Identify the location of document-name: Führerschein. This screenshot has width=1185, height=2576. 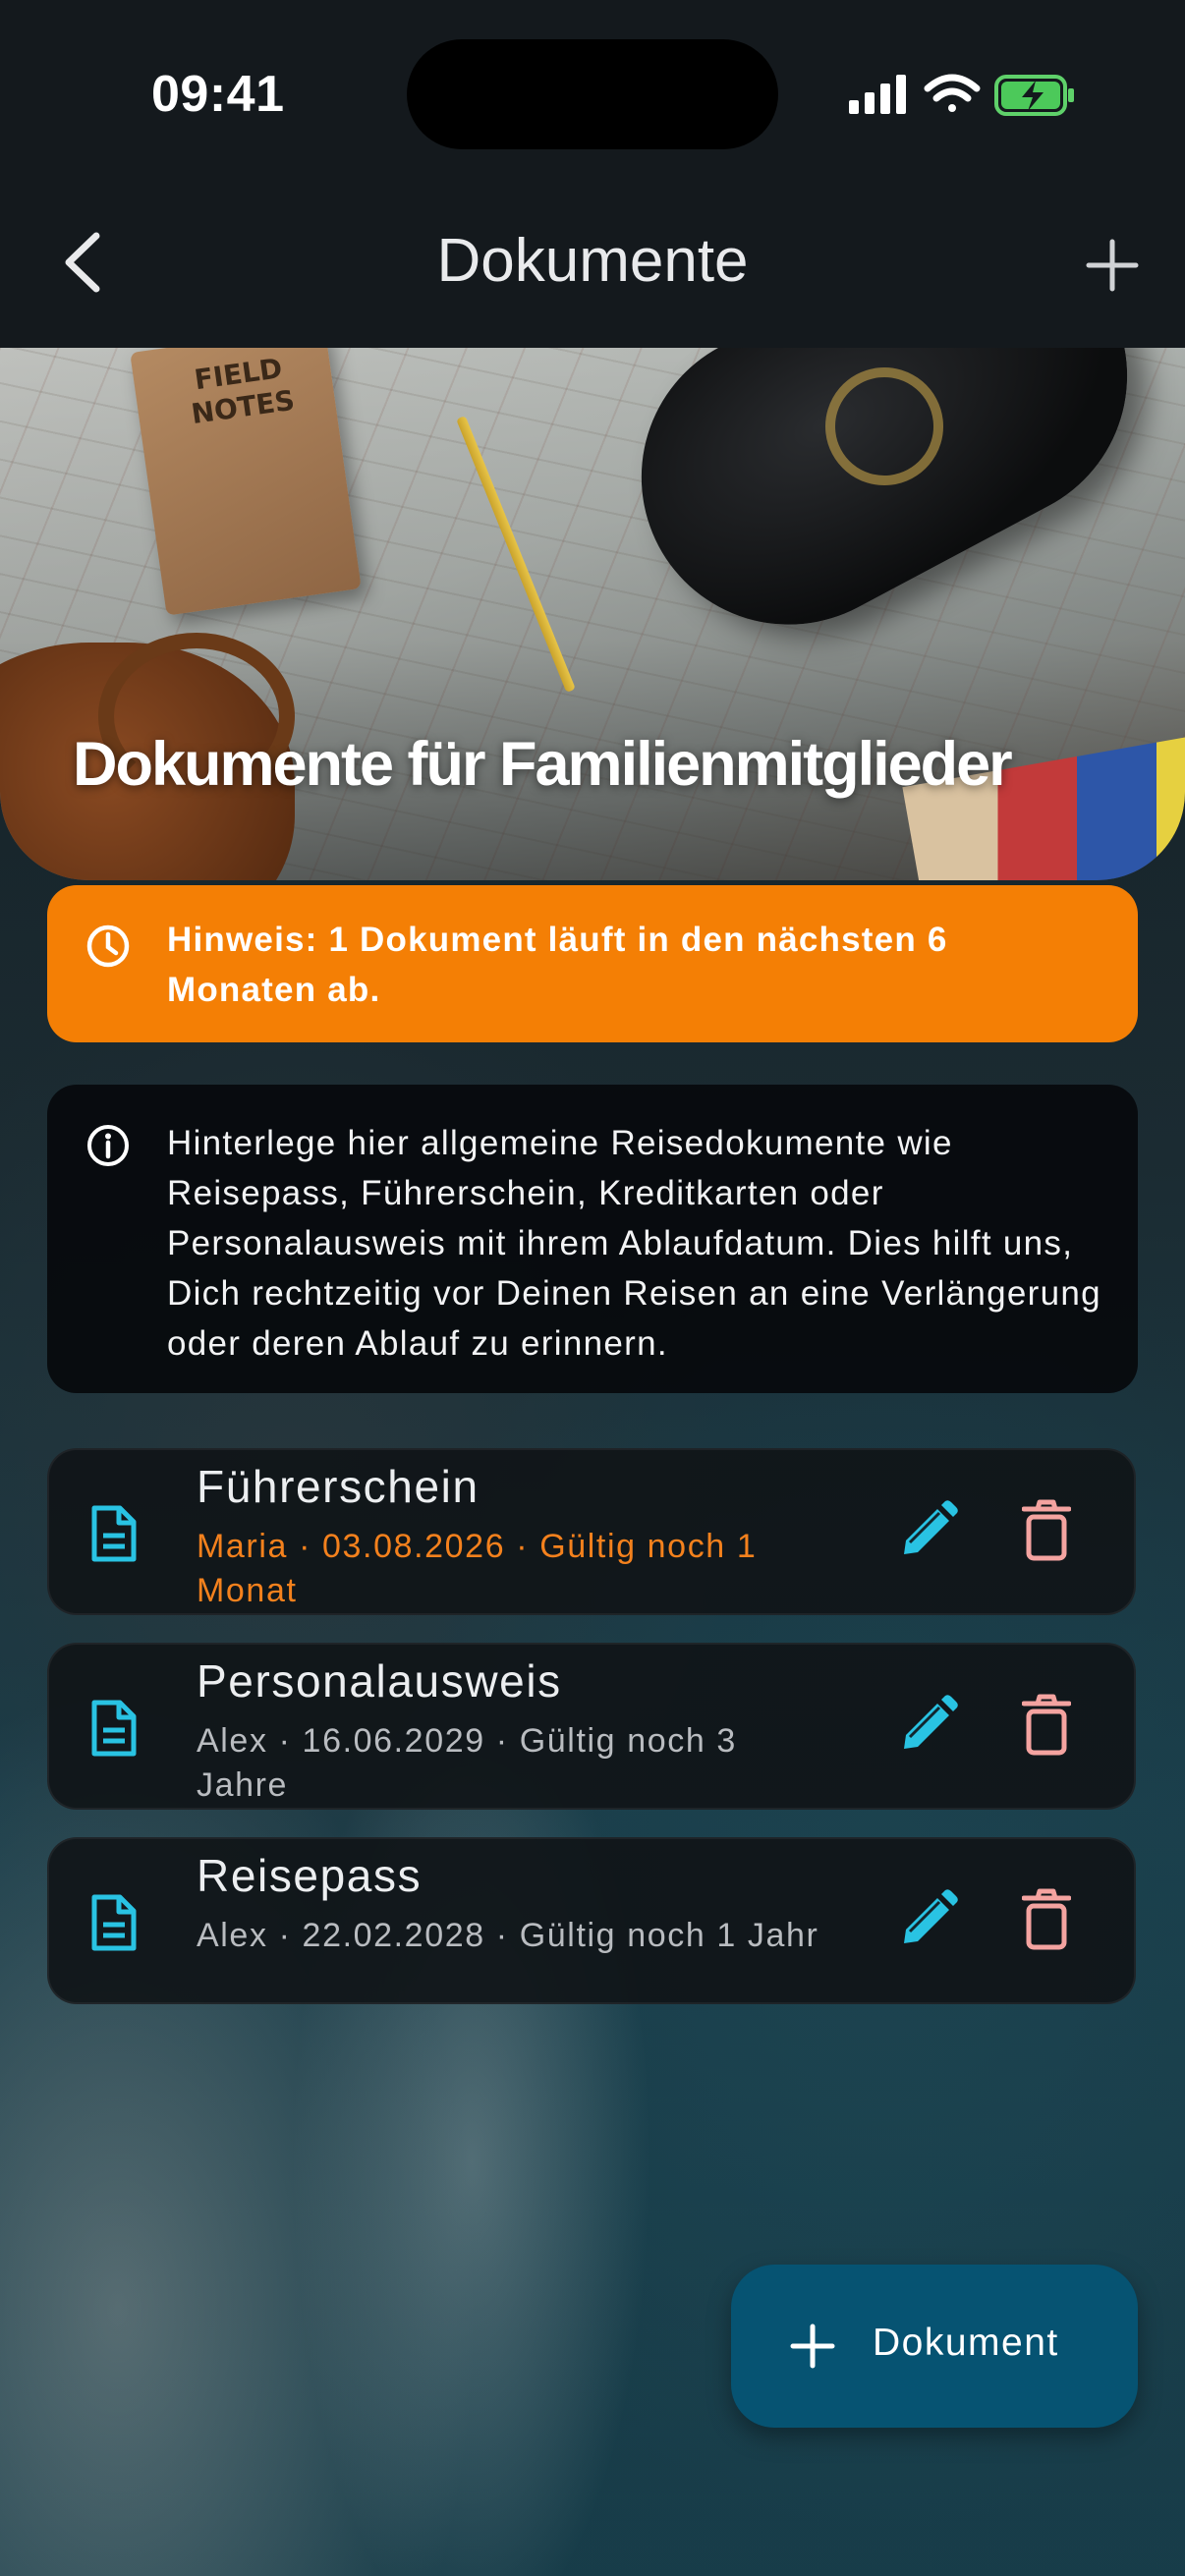
(339, 1486).